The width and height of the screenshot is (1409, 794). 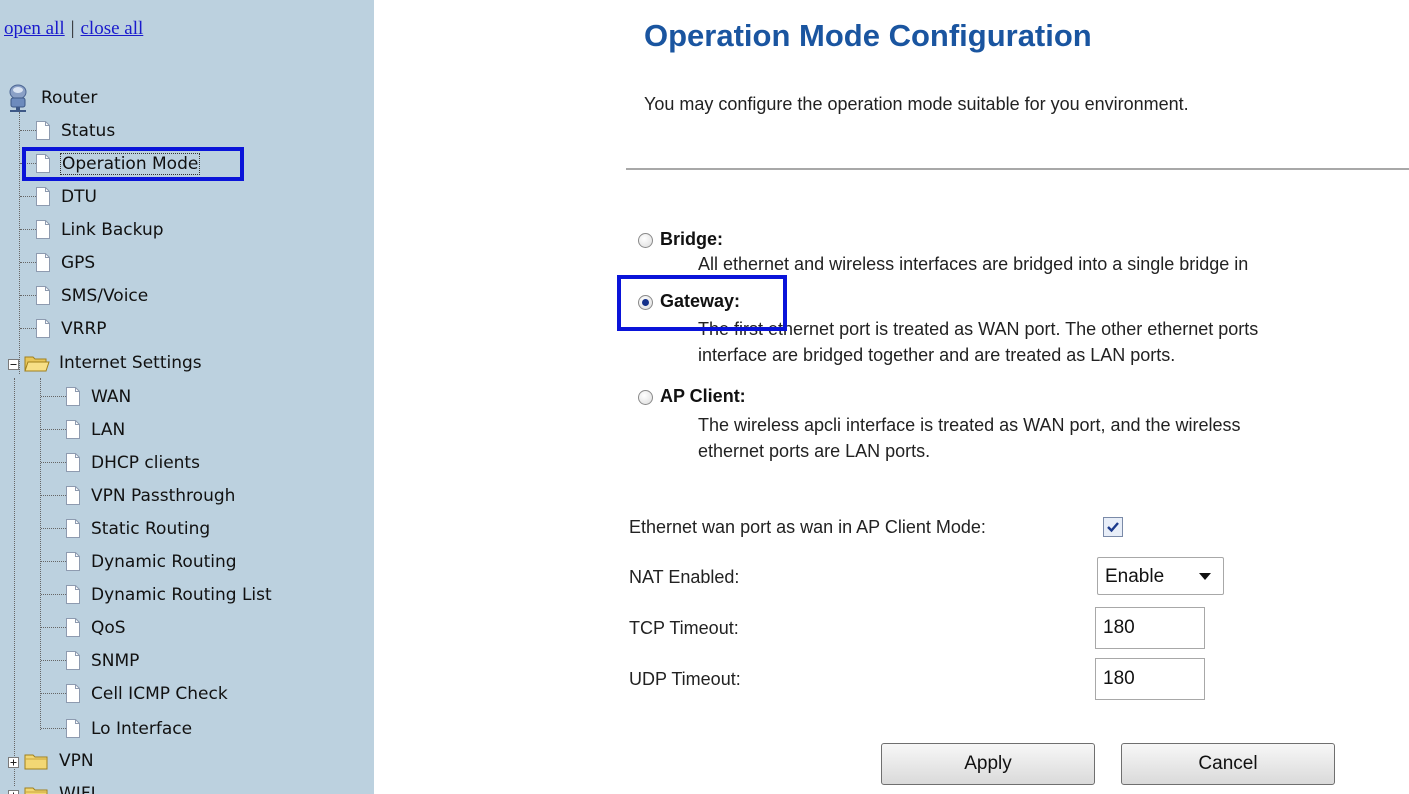 What do you see at coordinates (115, 660) in the screenshot?
I see `sidebar-item-label: SNMP` at bounding box center [115, 660].